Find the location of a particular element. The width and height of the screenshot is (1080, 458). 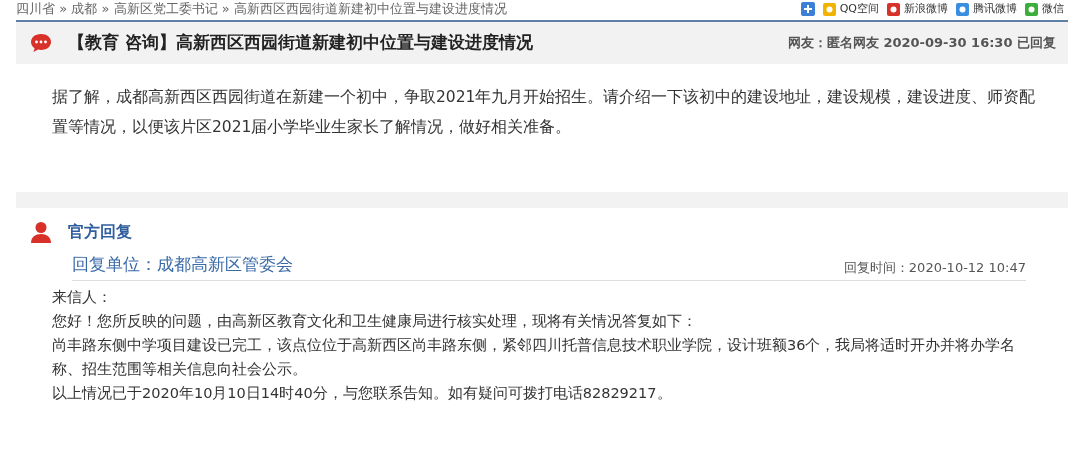

breadcrumb-link: 四川省 is located at coordinates (35, 8).